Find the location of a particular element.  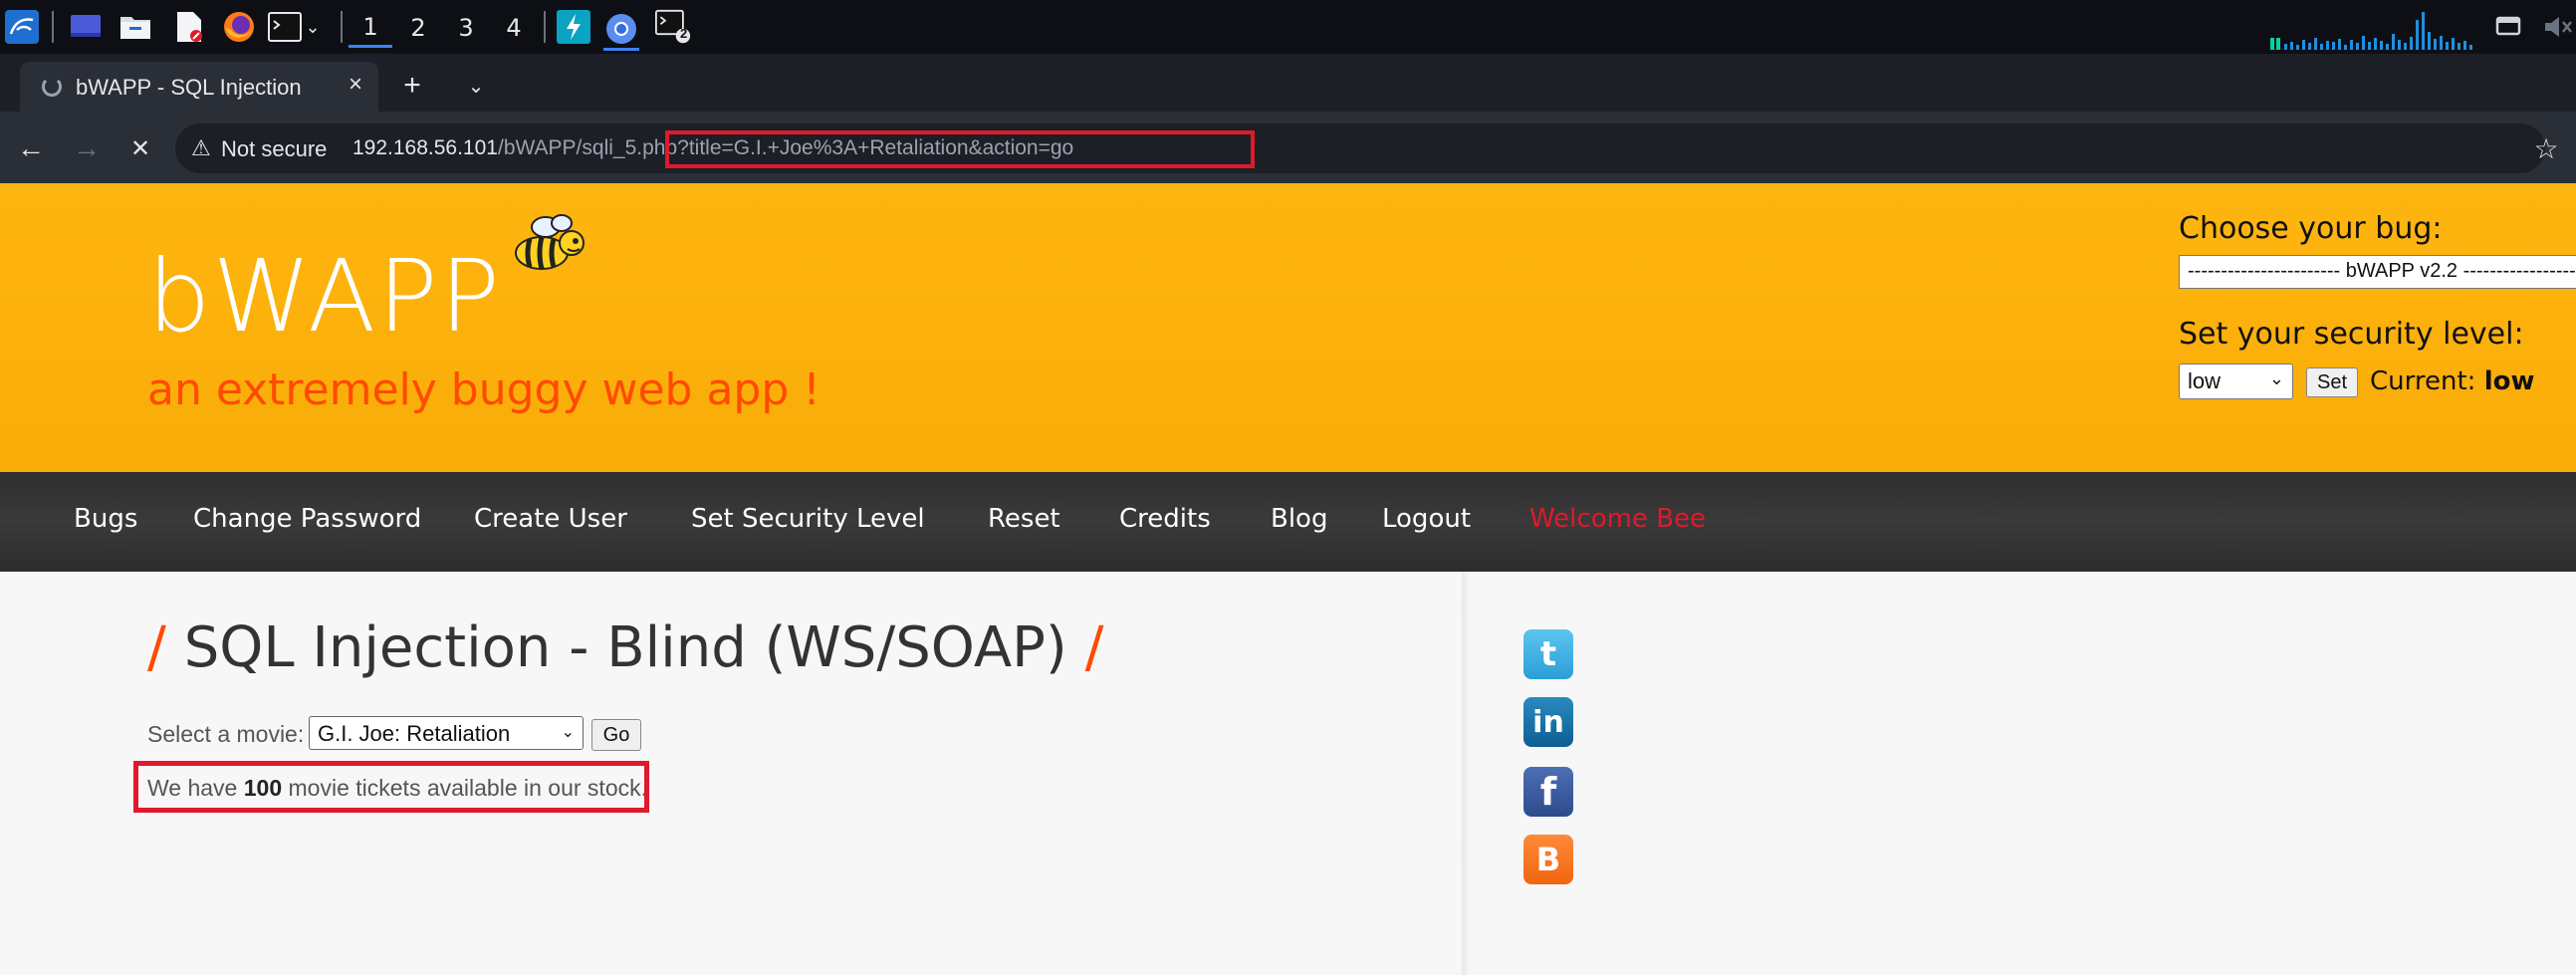

menu-credits: Credits is located at coordinates (1165, 519).